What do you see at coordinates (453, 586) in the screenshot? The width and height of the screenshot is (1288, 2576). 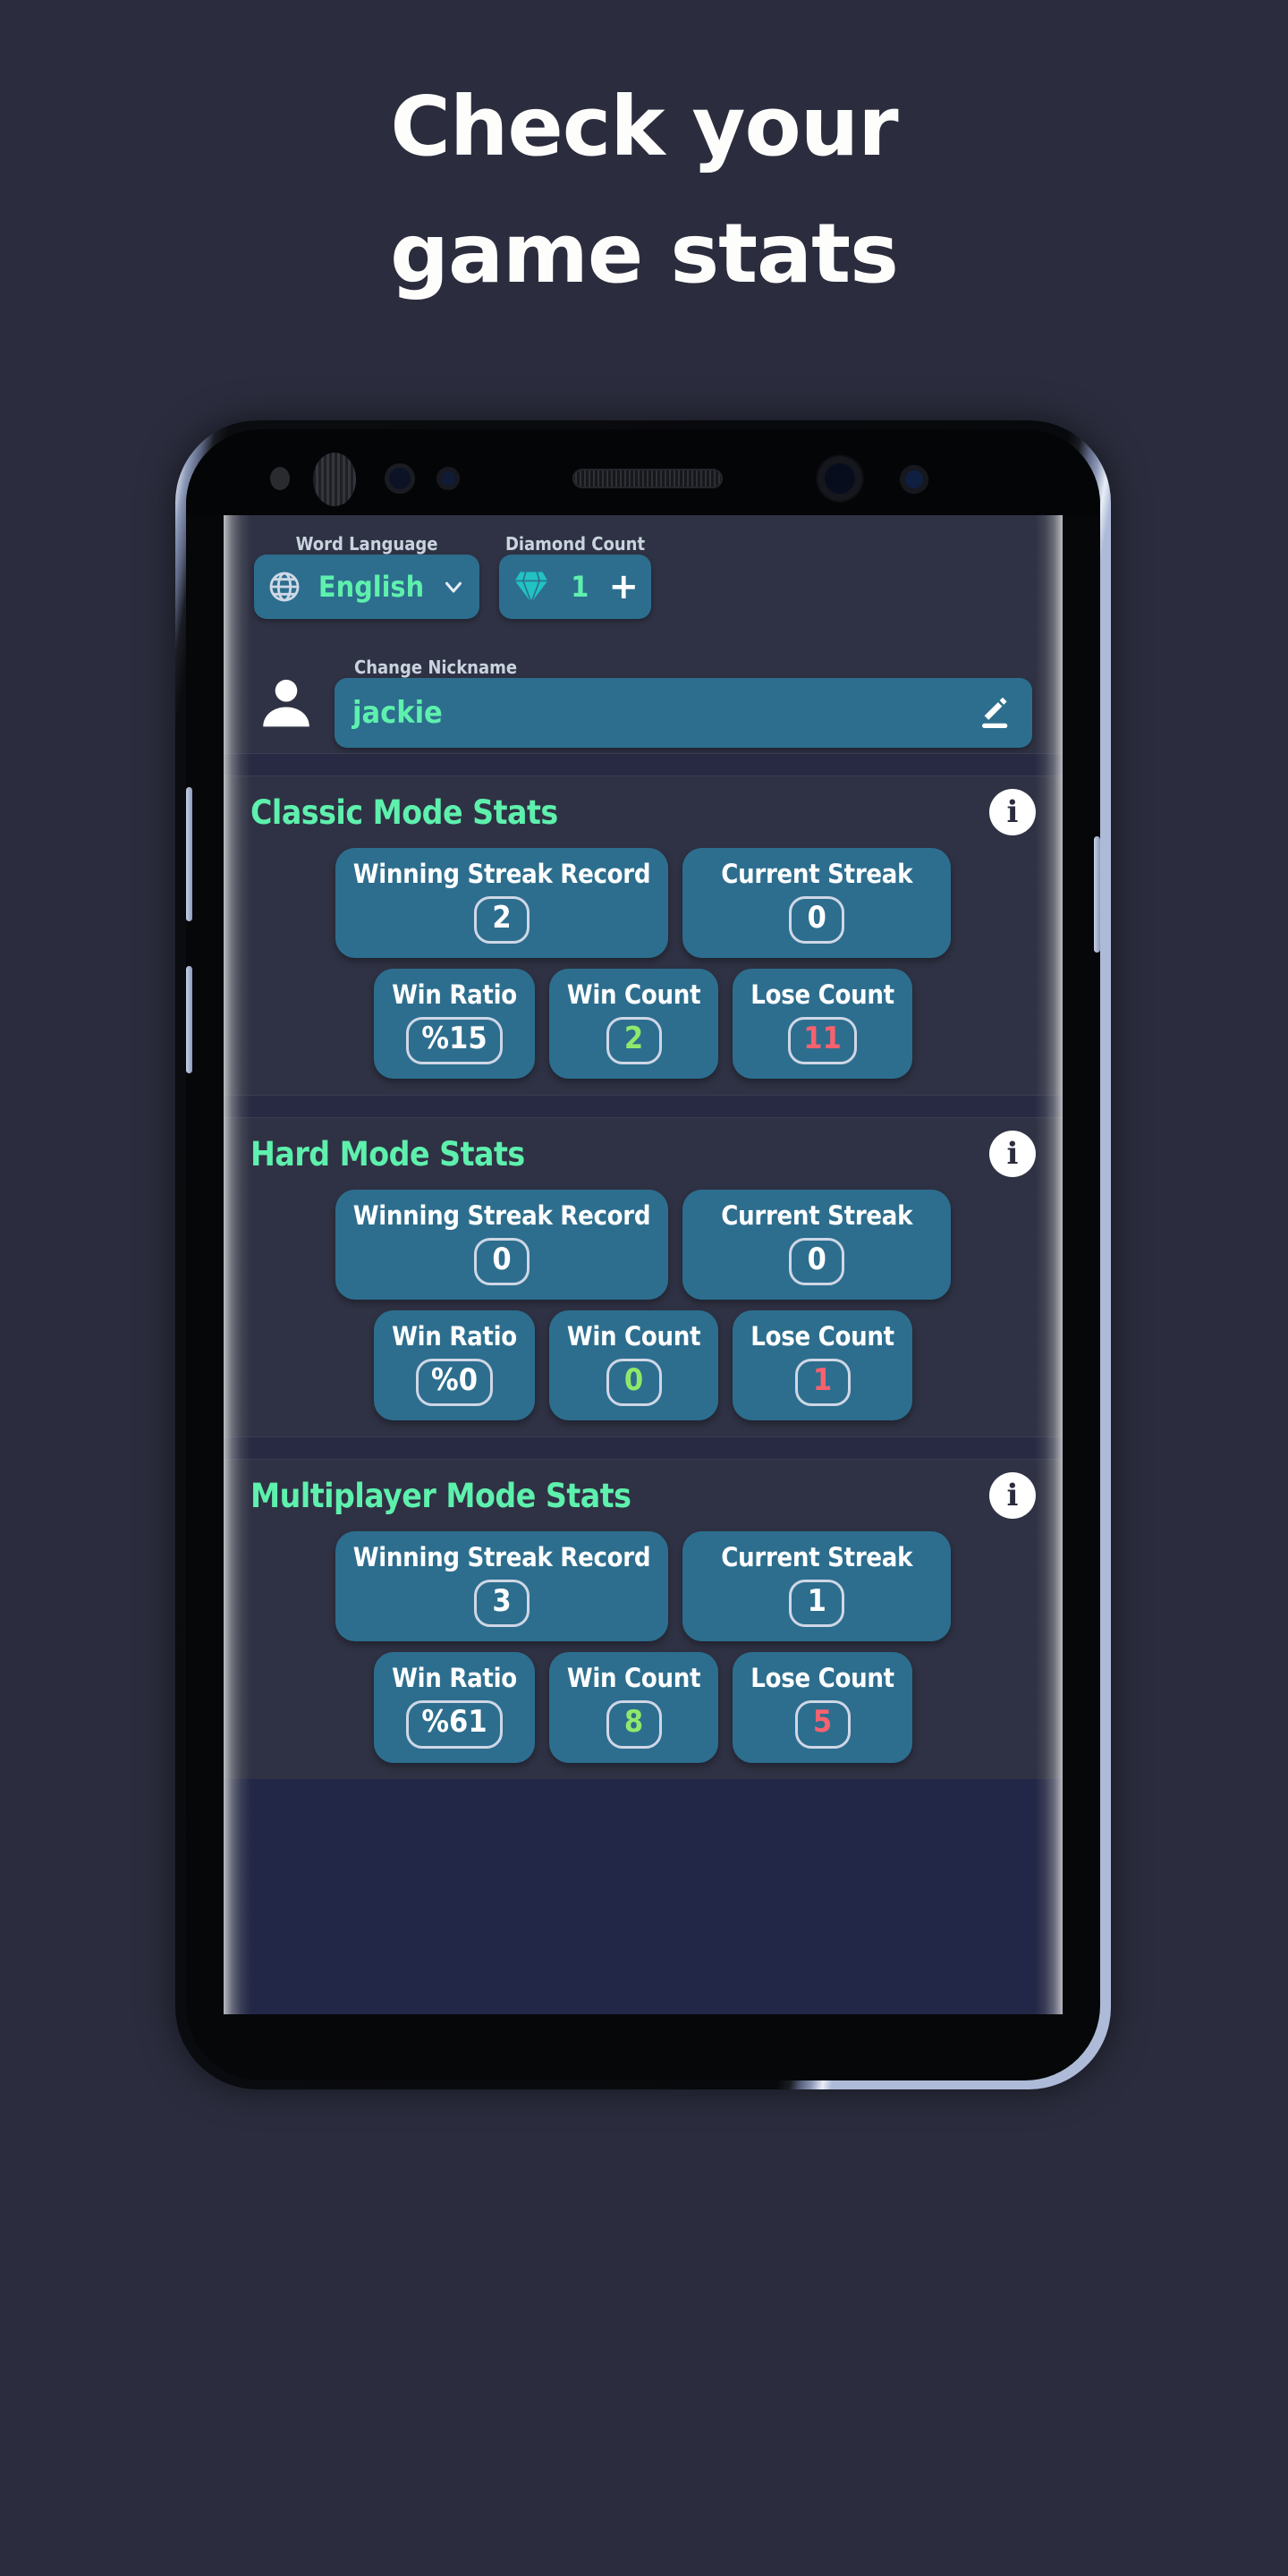 I see `chevron-down-icon` at bounding box center [453, 586].